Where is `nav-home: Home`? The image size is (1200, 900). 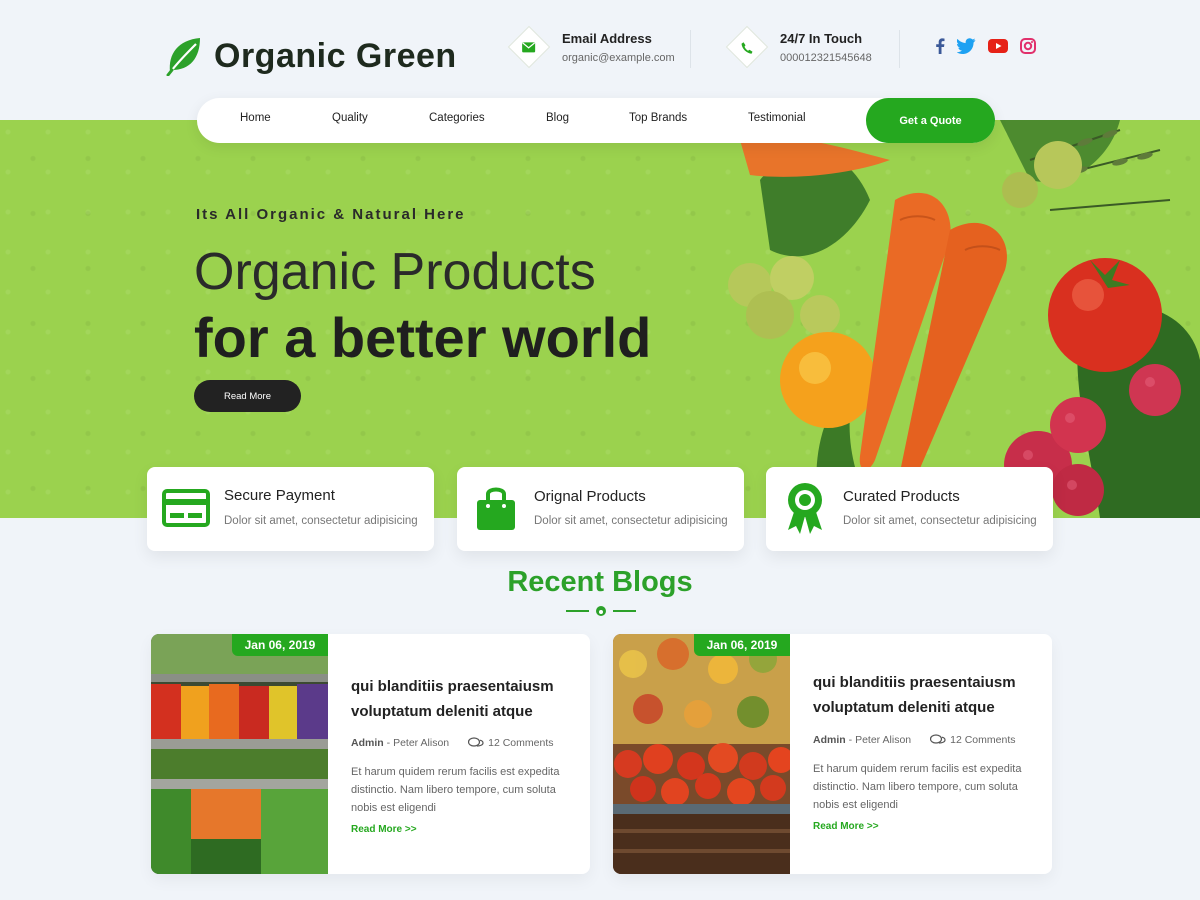 nav-home: Home is located at coordinates (255, 118).